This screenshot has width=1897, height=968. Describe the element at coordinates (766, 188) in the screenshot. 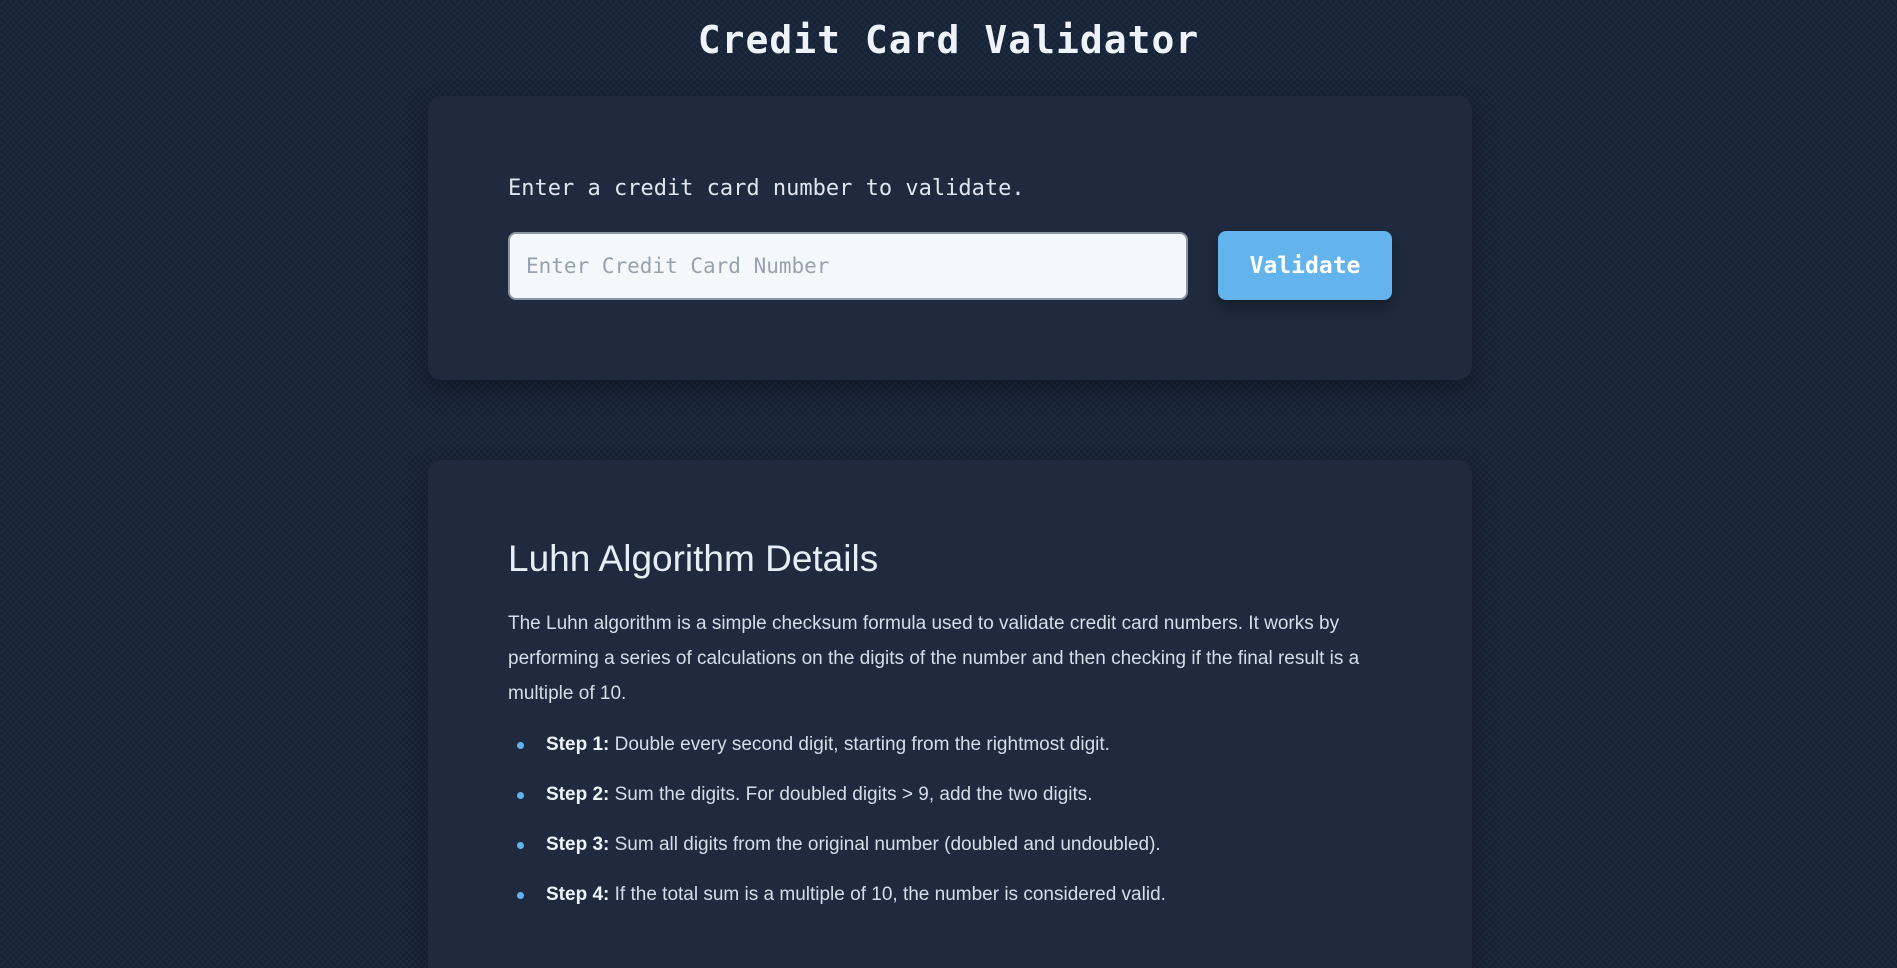

I see `instruction-text: Enter a credit card number to validate.` at that location.